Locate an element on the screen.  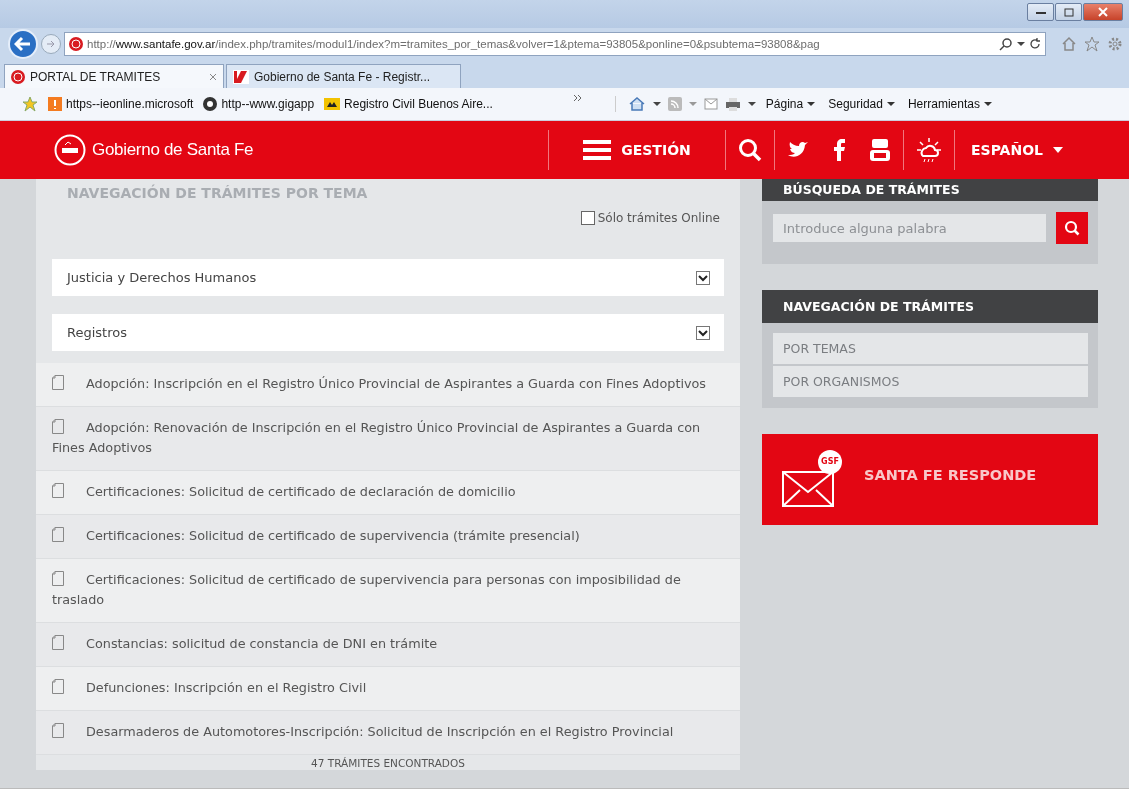
back-arrow-icon is located at coordinates (23, 44).